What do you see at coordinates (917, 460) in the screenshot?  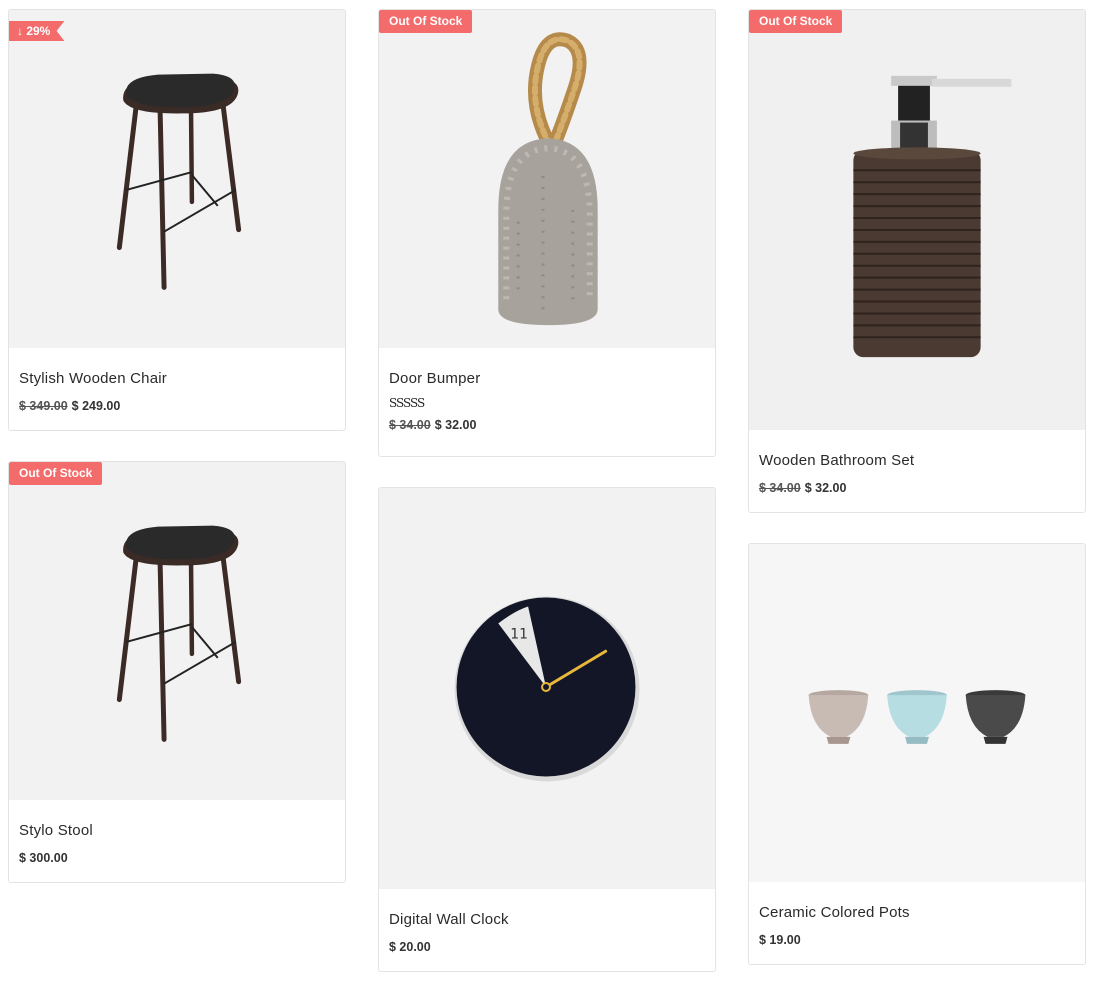 I see `product-title: Wooden Bathroom Set` at bounding box center [917, 460].